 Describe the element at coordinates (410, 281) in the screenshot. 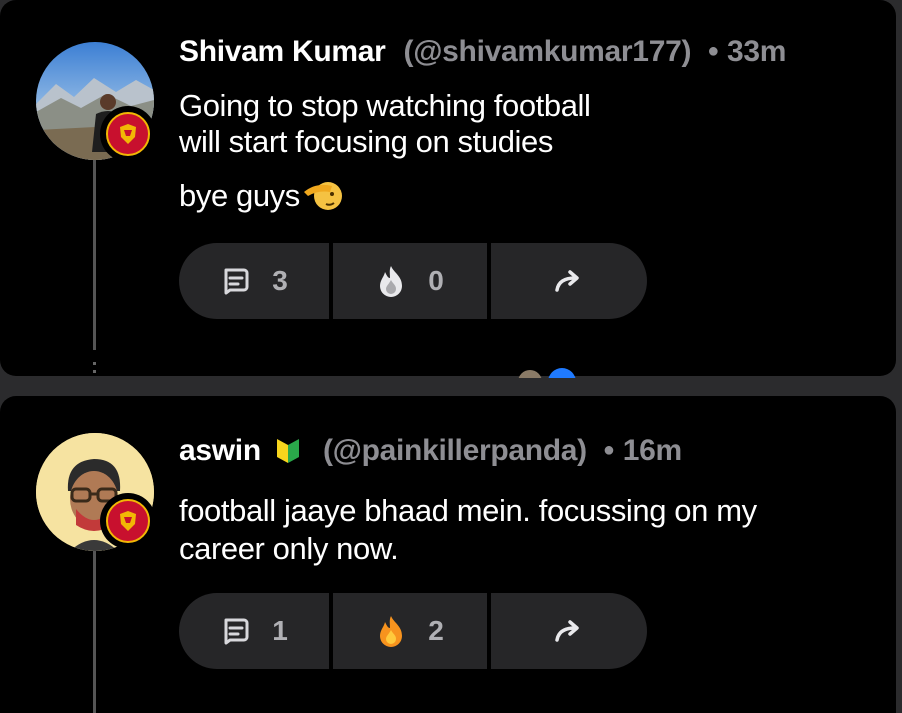

I see `react-button: 0` at that location.